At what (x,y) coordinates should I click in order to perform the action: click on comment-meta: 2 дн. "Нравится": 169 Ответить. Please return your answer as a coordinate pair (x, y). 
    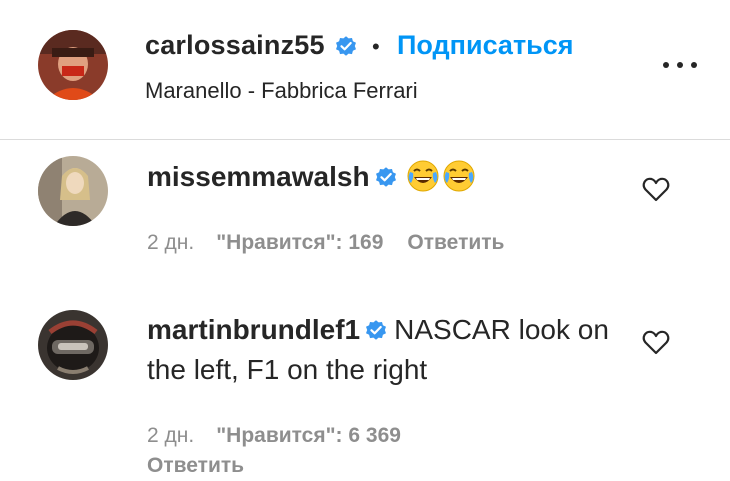
    Looking at the image, I should click on (325, 243).